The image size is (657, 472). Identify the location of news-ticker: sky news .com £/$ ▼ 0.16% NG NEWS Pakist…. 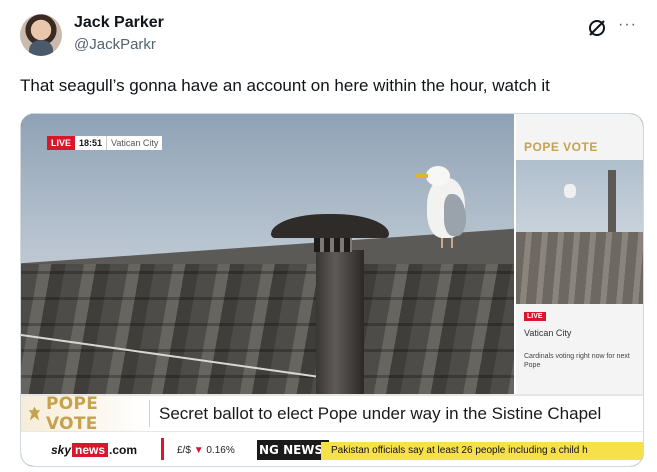
(332, 448).